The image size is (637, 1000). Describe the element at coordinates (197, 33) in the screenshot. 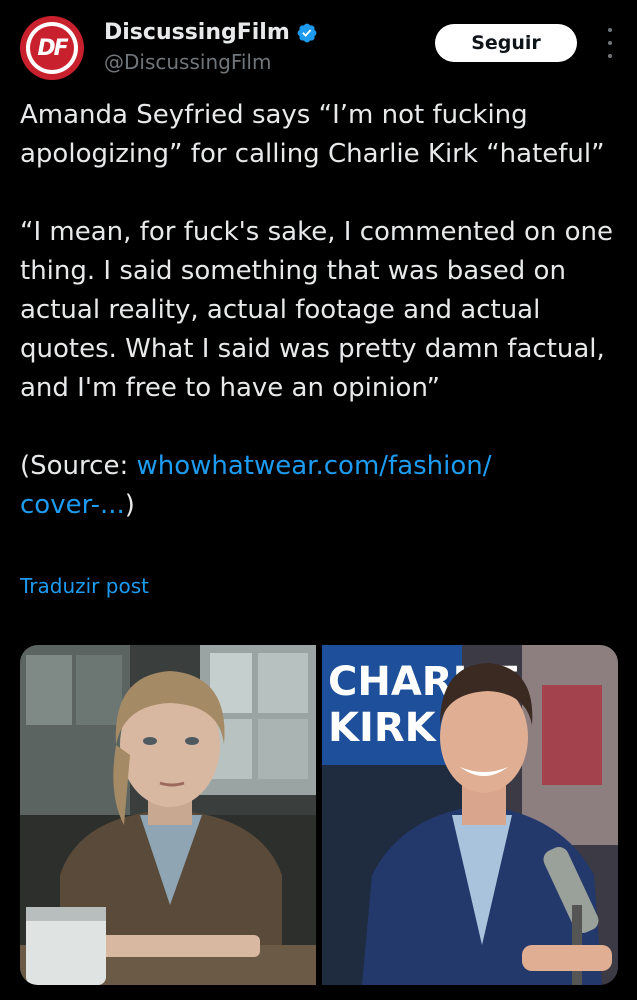

I see `display-name: DiscussingFilm` at that location.